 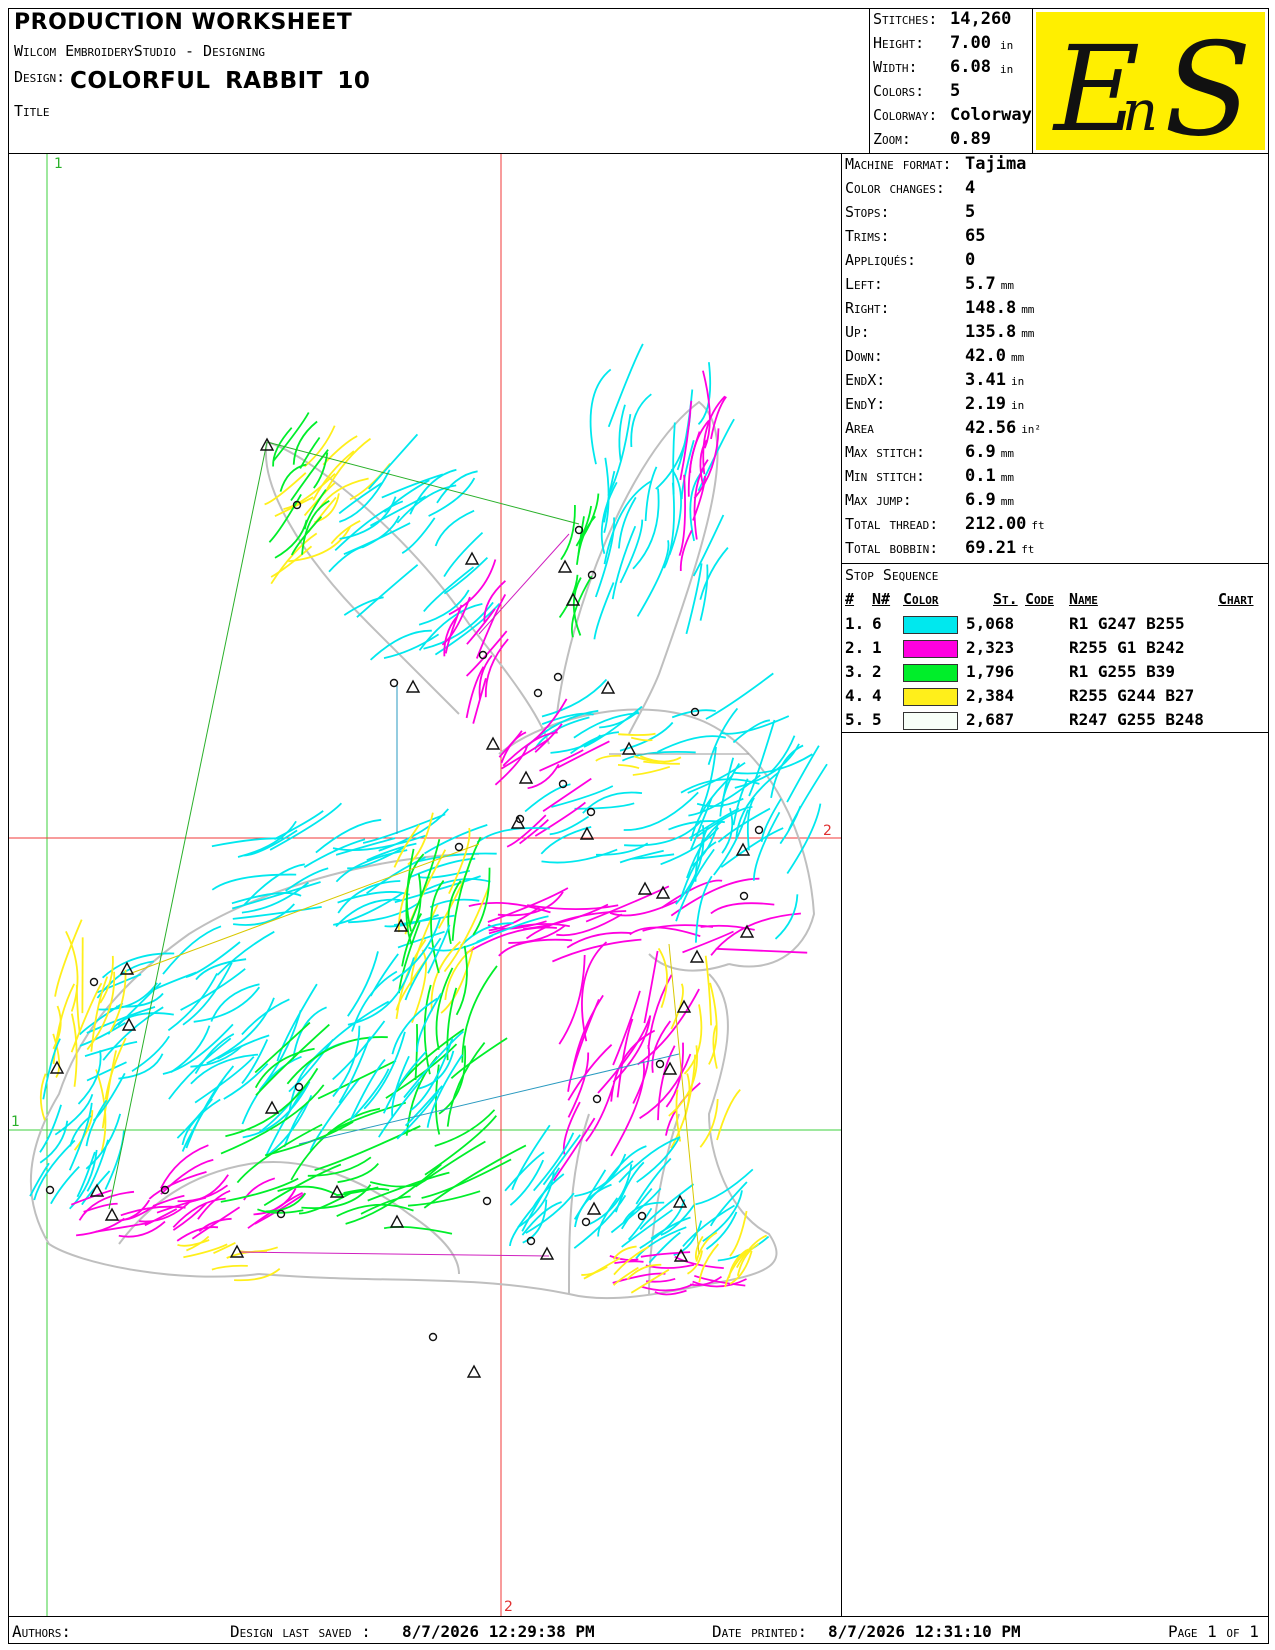 I want to click on stat-unit: in, so click(x=1017, y=381).